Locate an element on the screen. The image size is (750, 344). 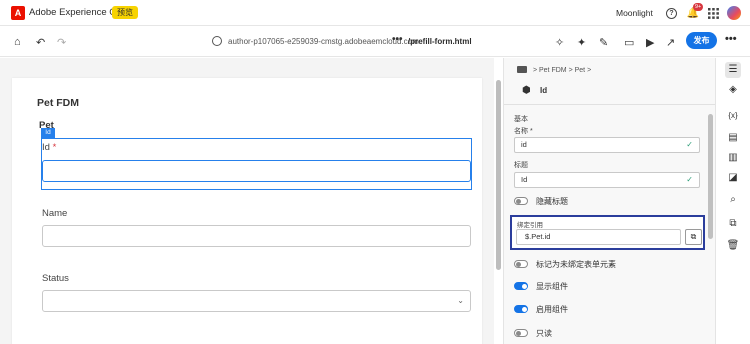
breadcrumb-item-form: Pet FDM is located at coordinates (553, 70).